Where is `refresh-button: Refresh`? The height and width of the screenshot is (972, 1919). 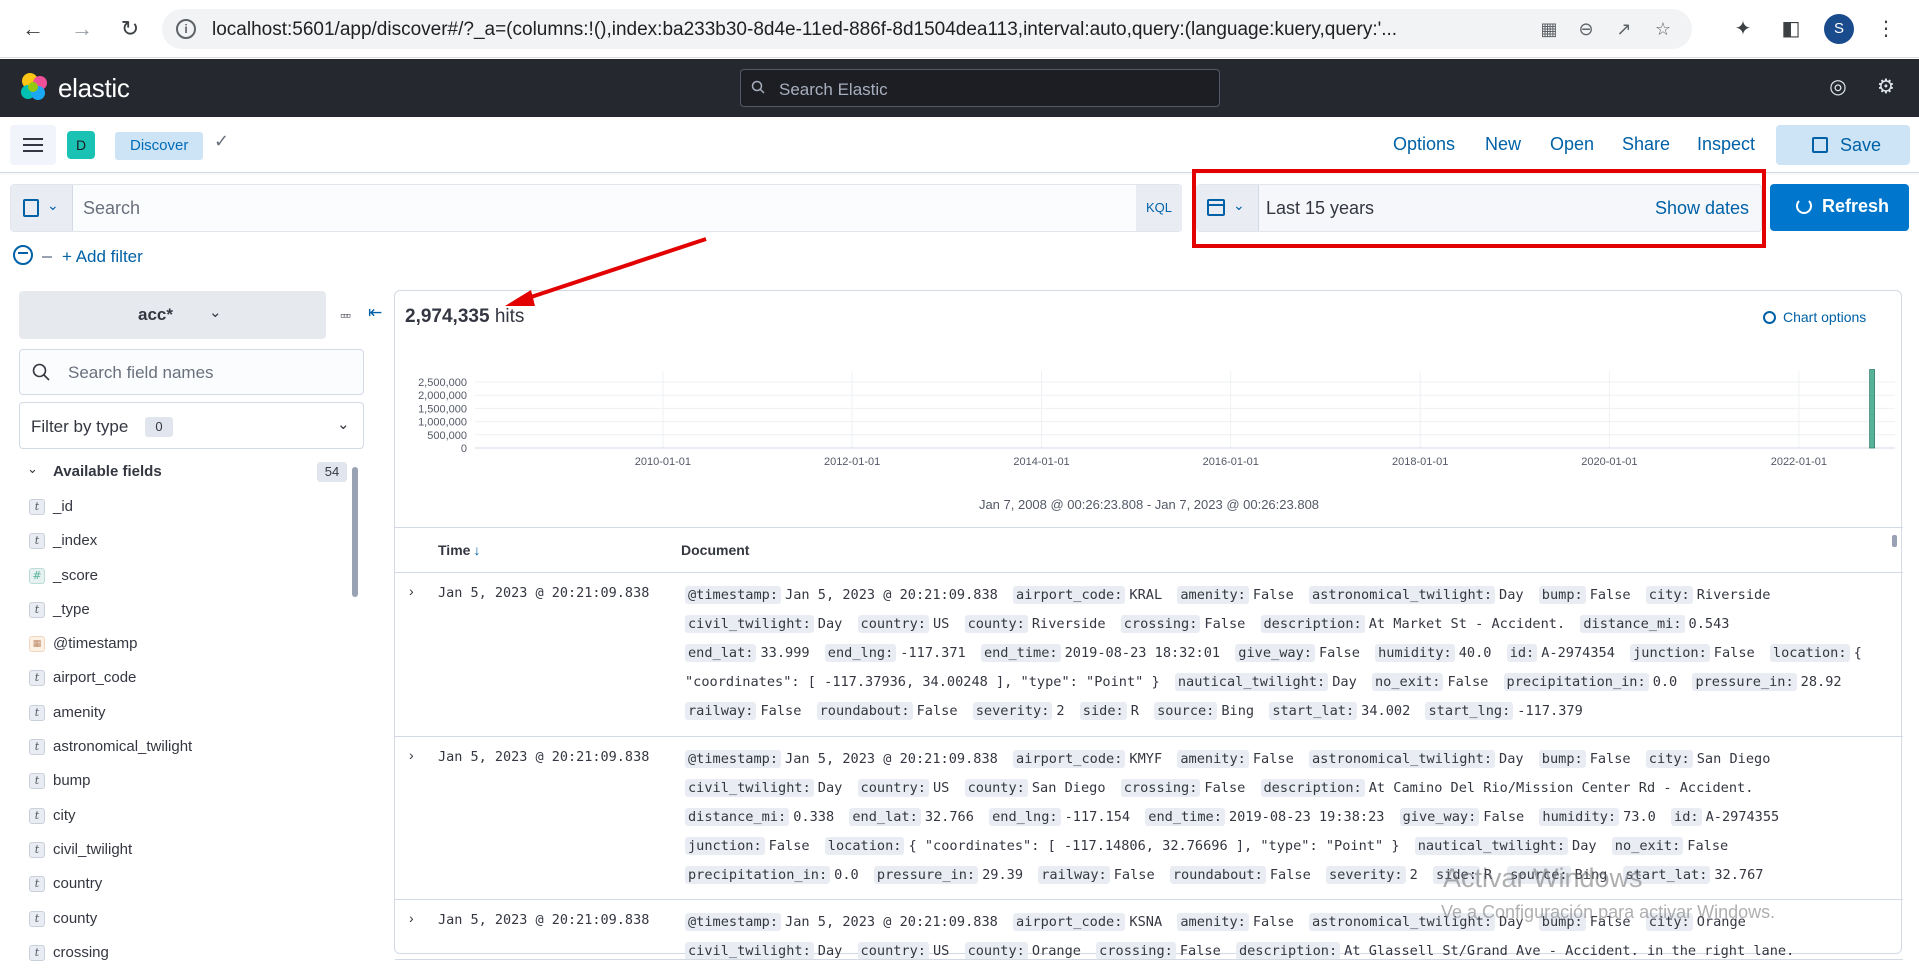 refresh-button: Refresh is located at coordinates (1839, 207).